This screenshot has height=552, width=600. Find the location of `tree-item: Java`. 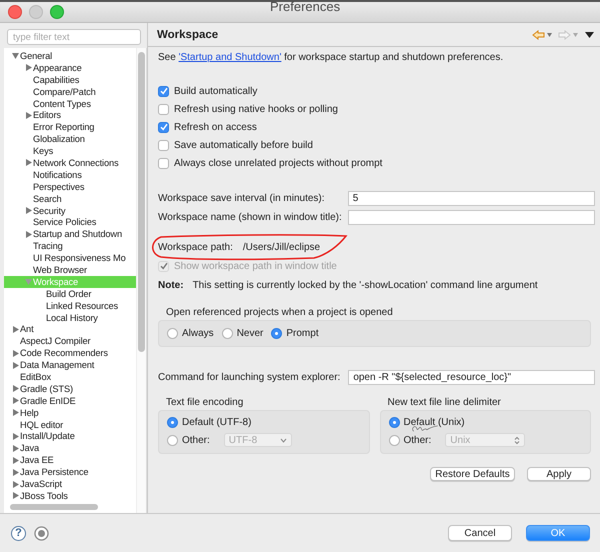

tree-item: Java is located at coordinates (70, 448).